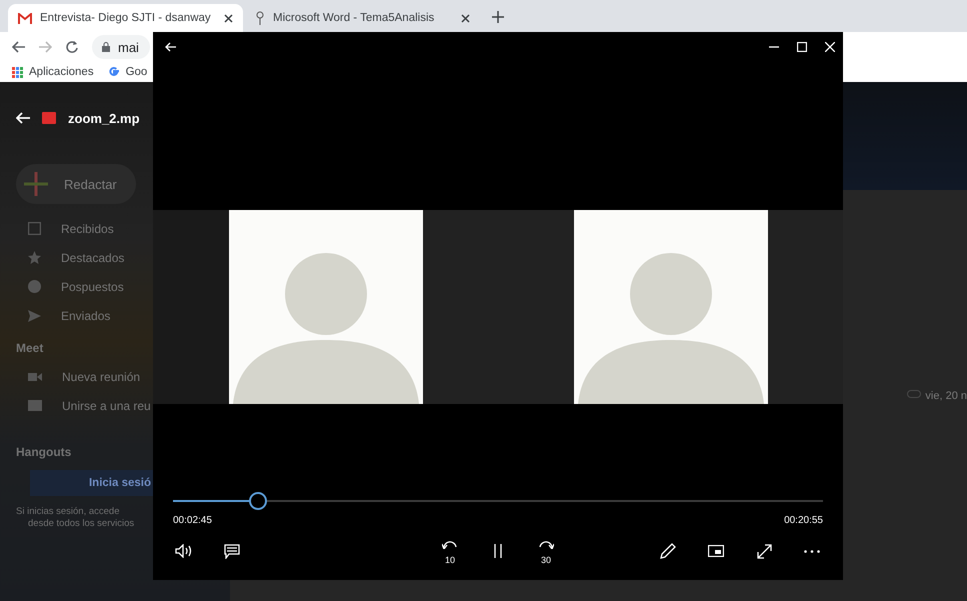 Image resolution: width=967 pixels, height=601 pixels. What do you see at coordinates (34, 257) in the screenshot?
I see `star-icon` at bounding box center [34, 257].